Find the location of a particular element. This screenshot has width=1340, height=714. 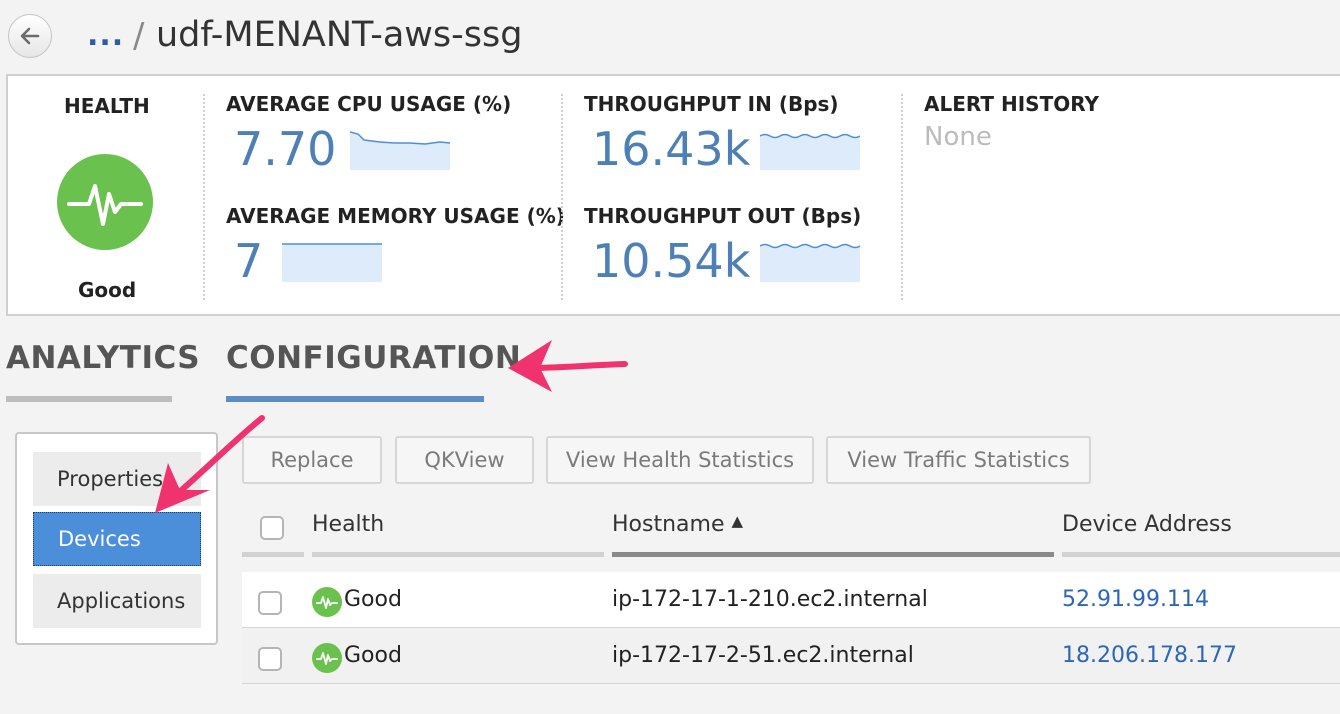

cpu-value: 7.70 is located at coordinates (285, 149).